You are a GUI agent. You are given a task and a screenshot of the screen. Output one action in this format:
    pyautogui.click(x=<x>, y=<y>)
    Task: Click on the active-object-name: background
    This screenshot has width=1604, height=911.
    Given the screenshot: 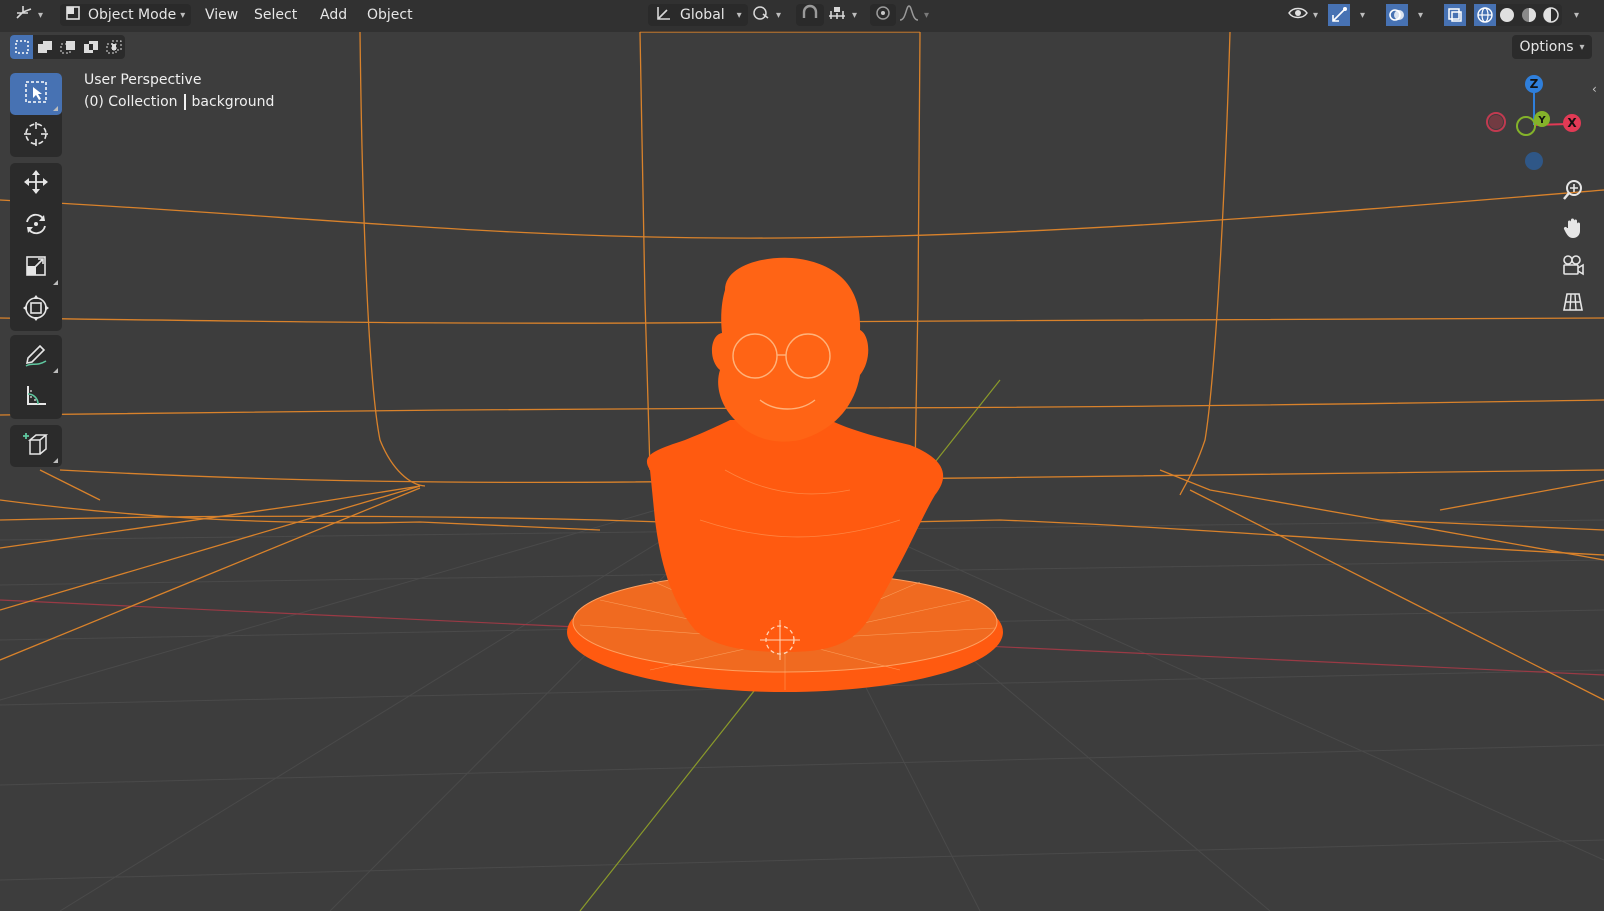 What is the action you would take?
    pyautogui.click(x=233, y=102)
    